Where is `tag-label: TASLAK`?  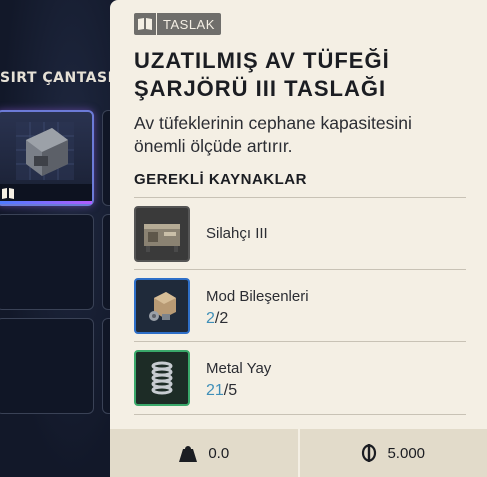
tag-label: TASLAK is located at coordinates (189, 24).